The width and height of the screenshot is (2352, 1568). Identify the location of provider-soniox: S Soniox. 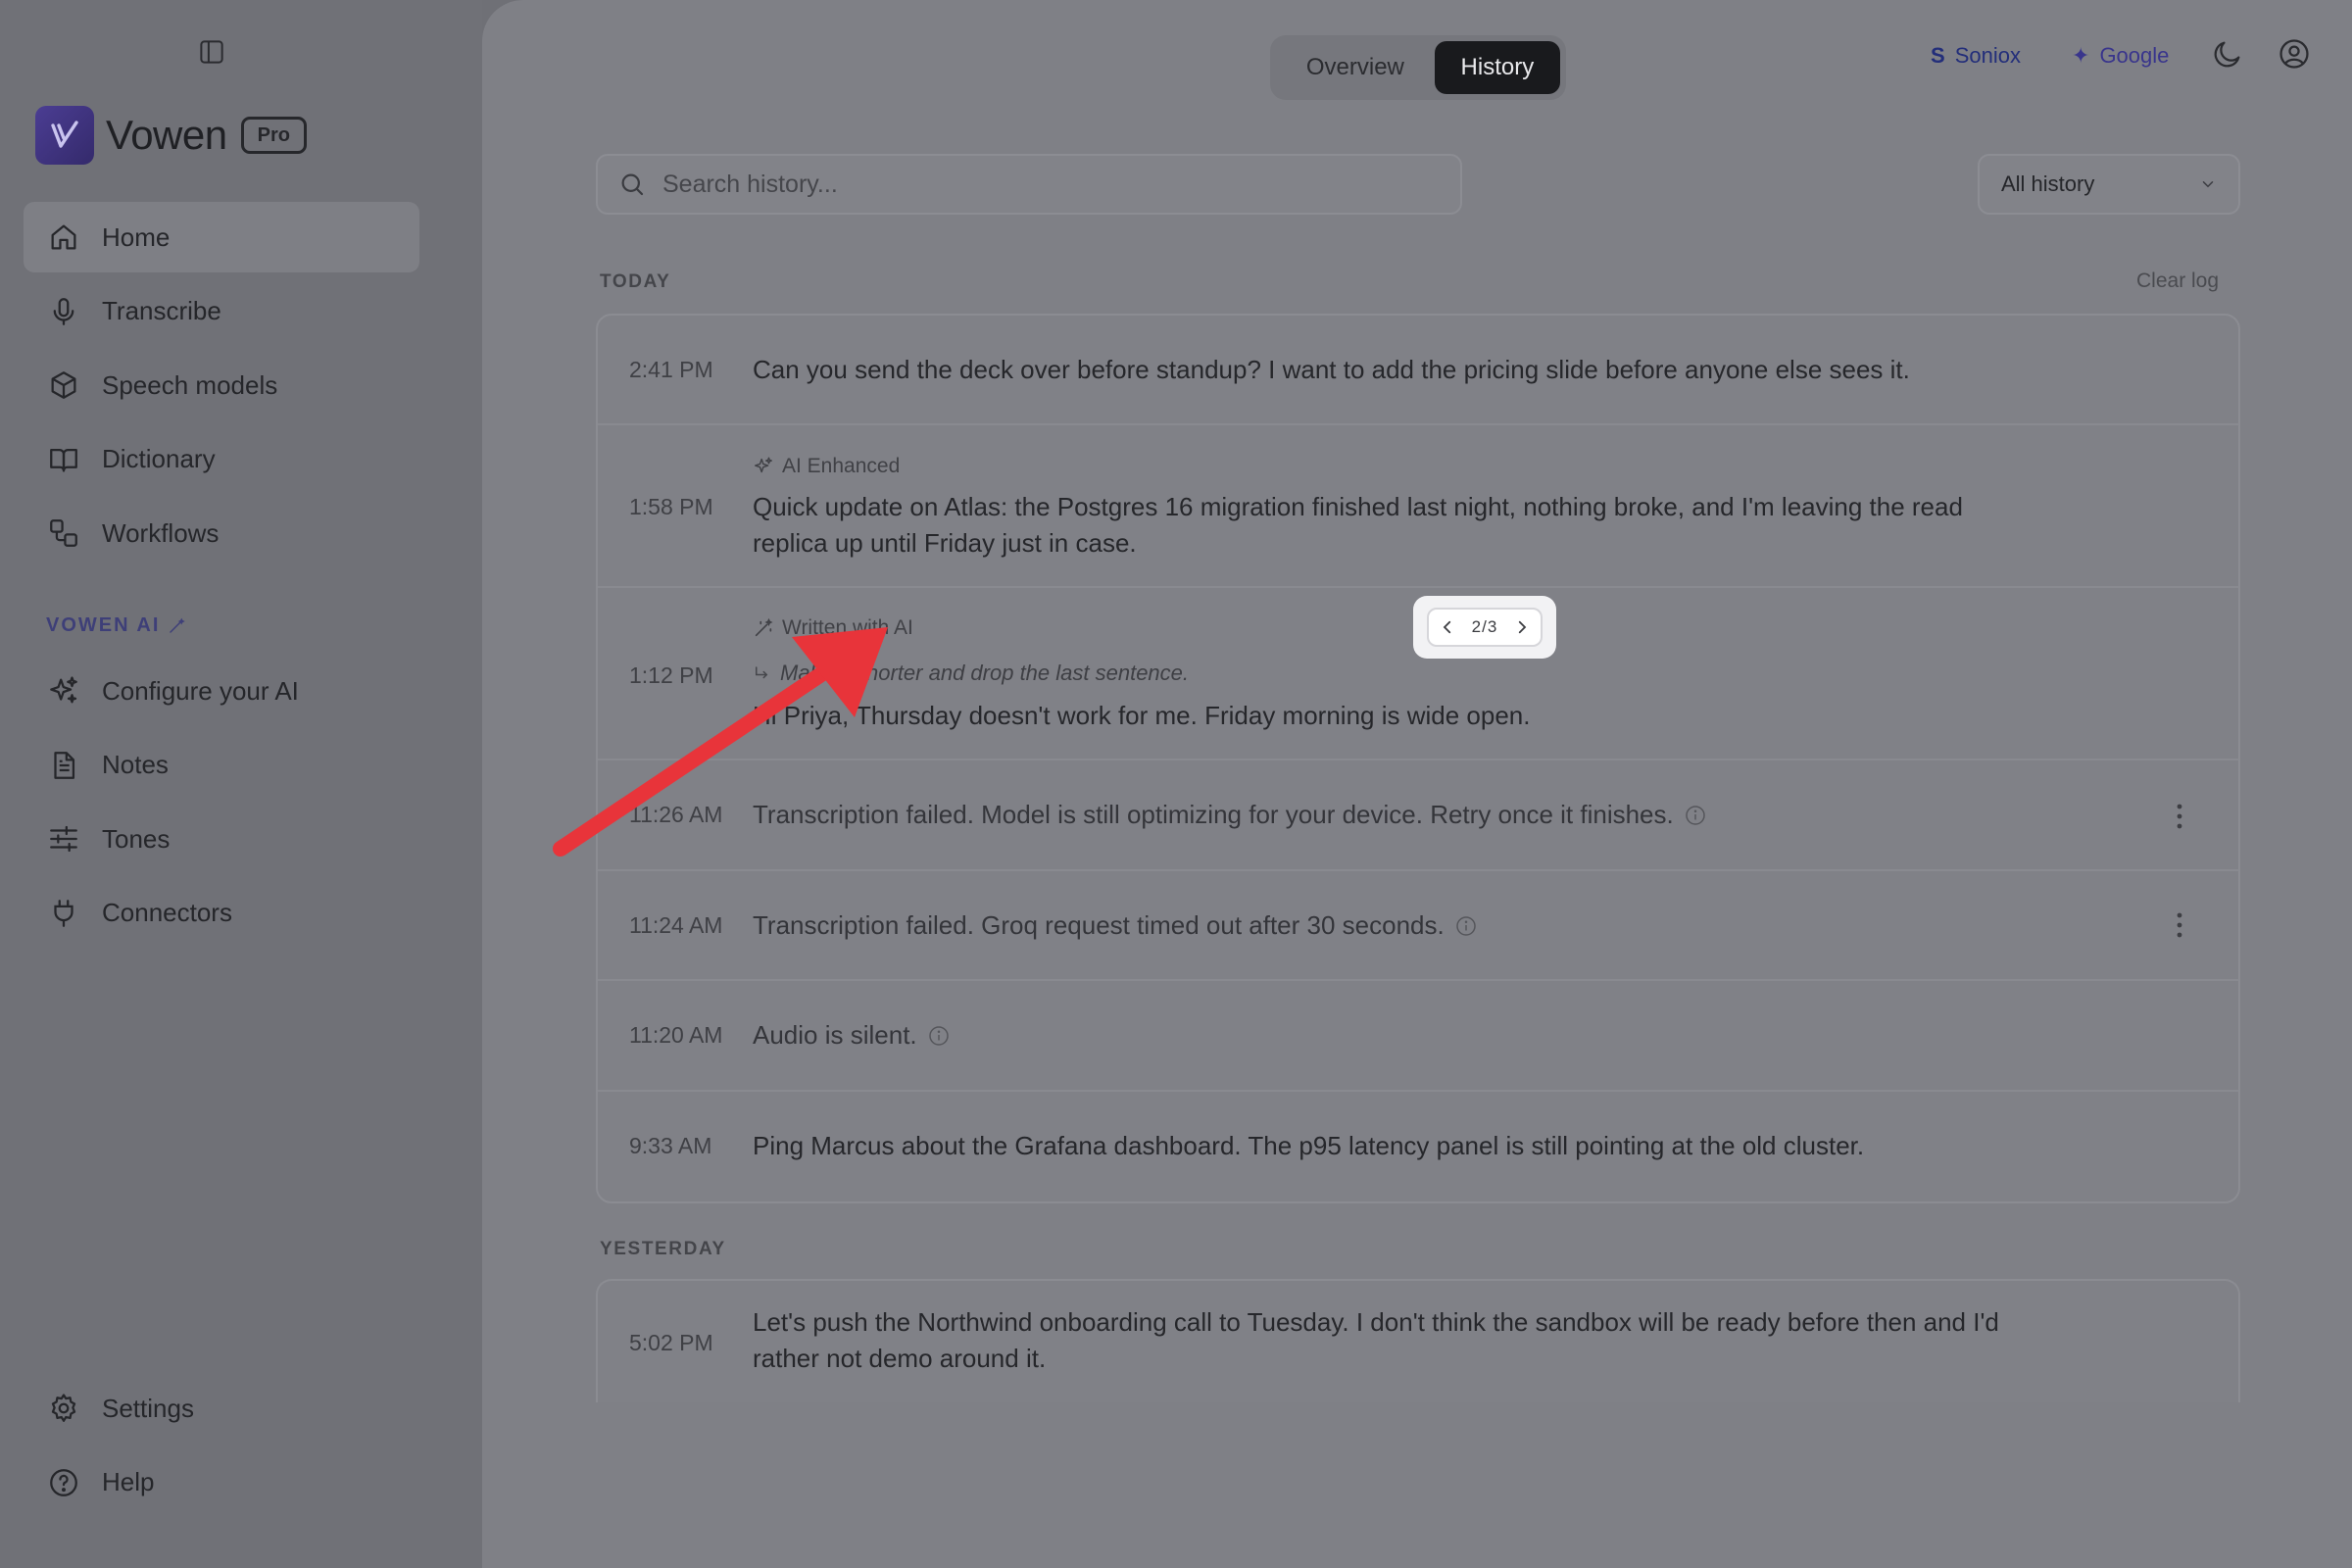
(1976, 56).